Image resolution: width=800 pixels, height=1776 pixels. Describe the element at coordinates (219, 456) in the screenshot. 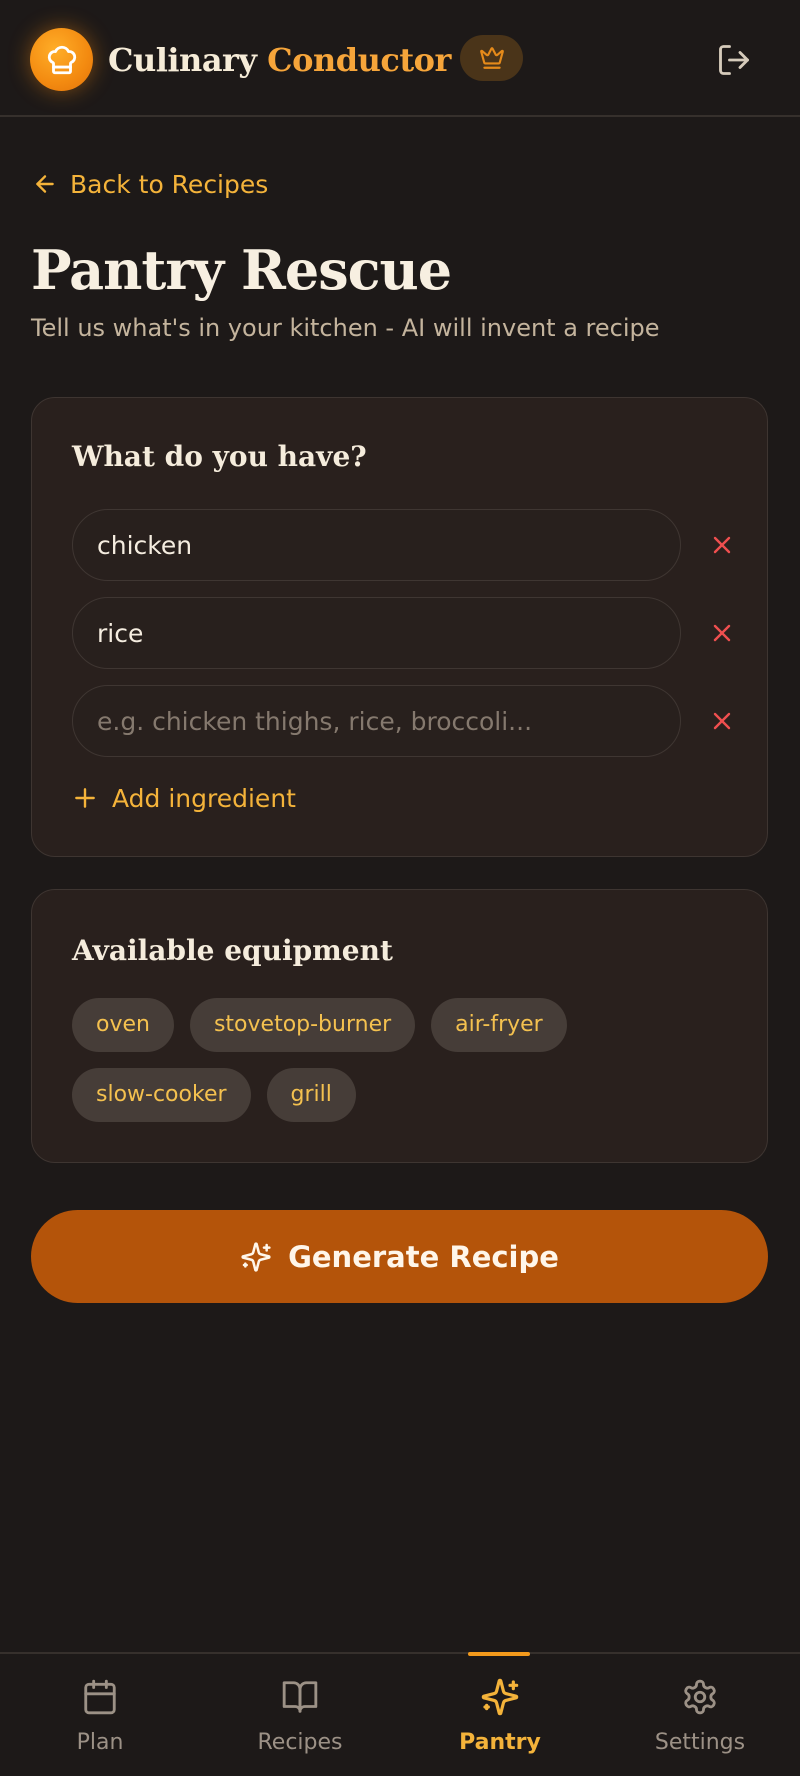

I see `ingredients-title: What do you have?` at that location.